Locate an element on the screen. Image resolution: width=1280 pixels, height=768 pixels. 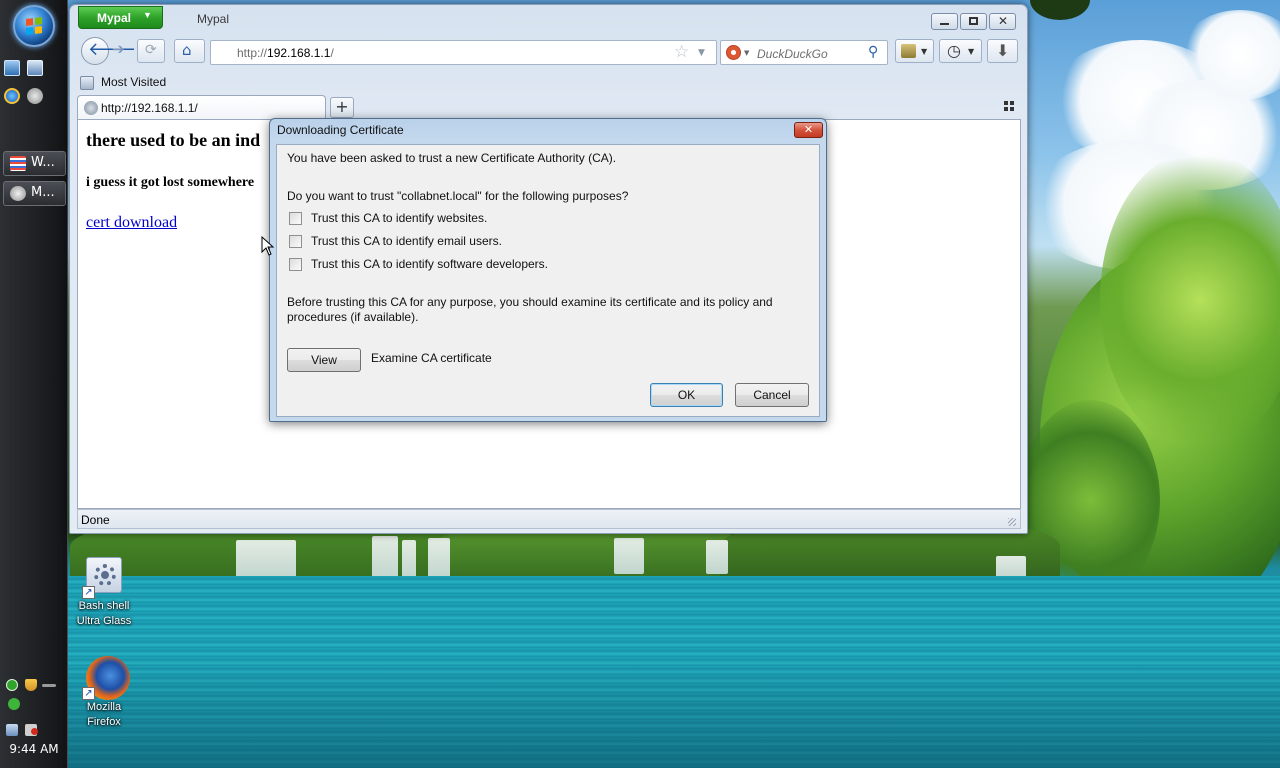
start-button is located at coordinates (34, 26).